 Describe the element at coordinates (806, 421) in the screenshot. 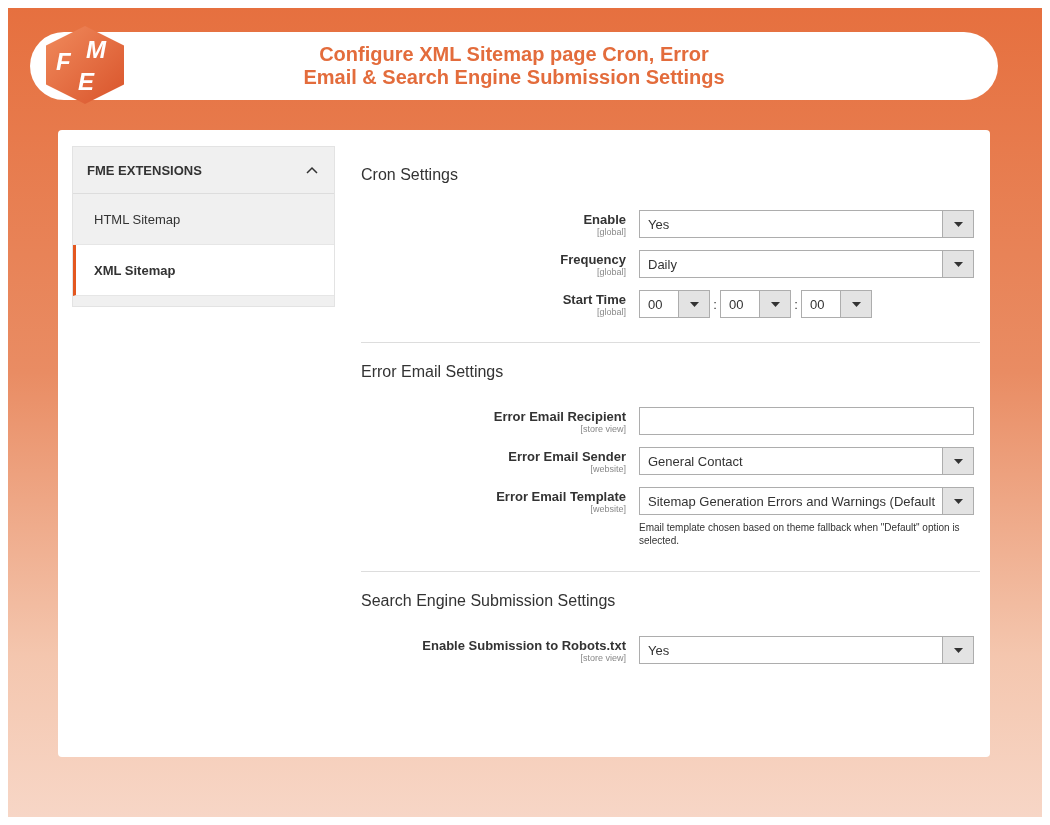

I see `input-field` at that location.